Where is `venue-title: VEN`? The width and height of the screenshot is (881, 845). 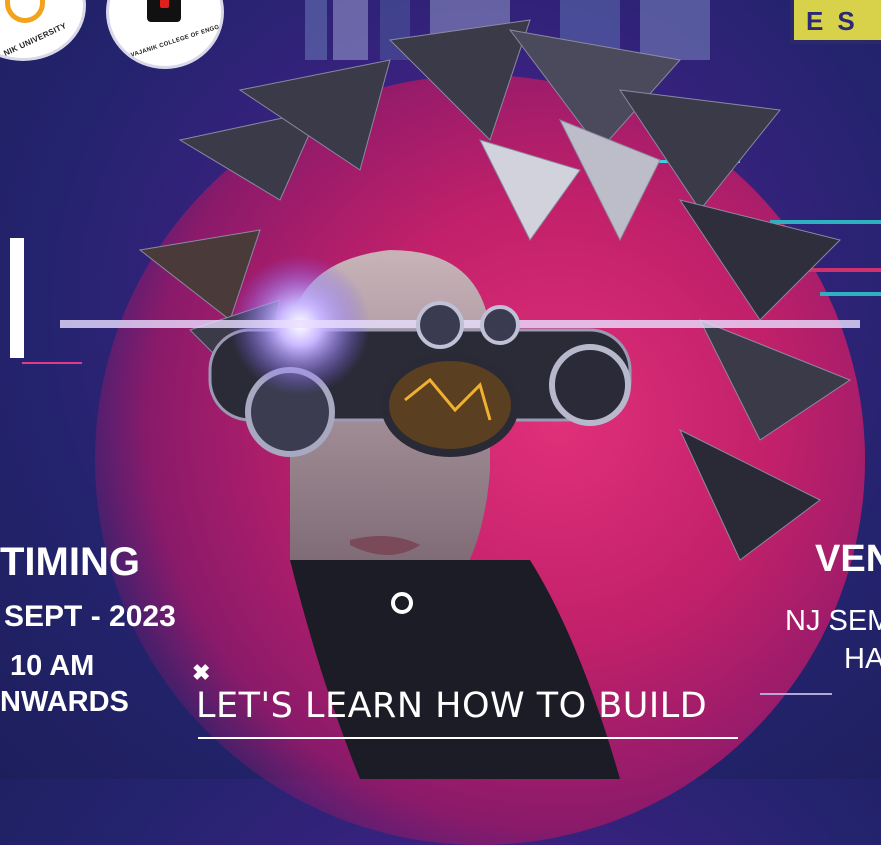
venue-title: VEN is located at coordinates (848, 559).